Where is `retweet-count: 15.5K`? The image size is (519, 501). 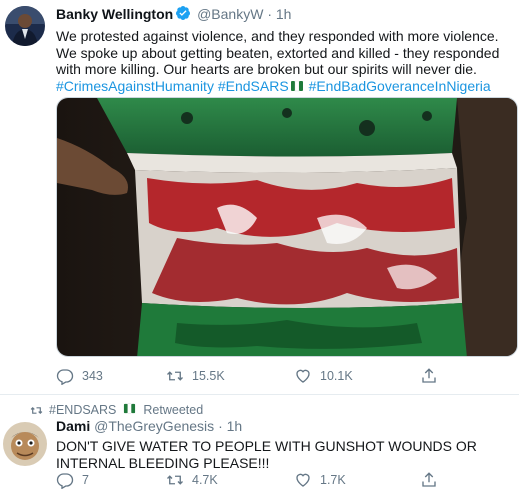 retweet-count: 15.5K is located at coordinates (208, 376).